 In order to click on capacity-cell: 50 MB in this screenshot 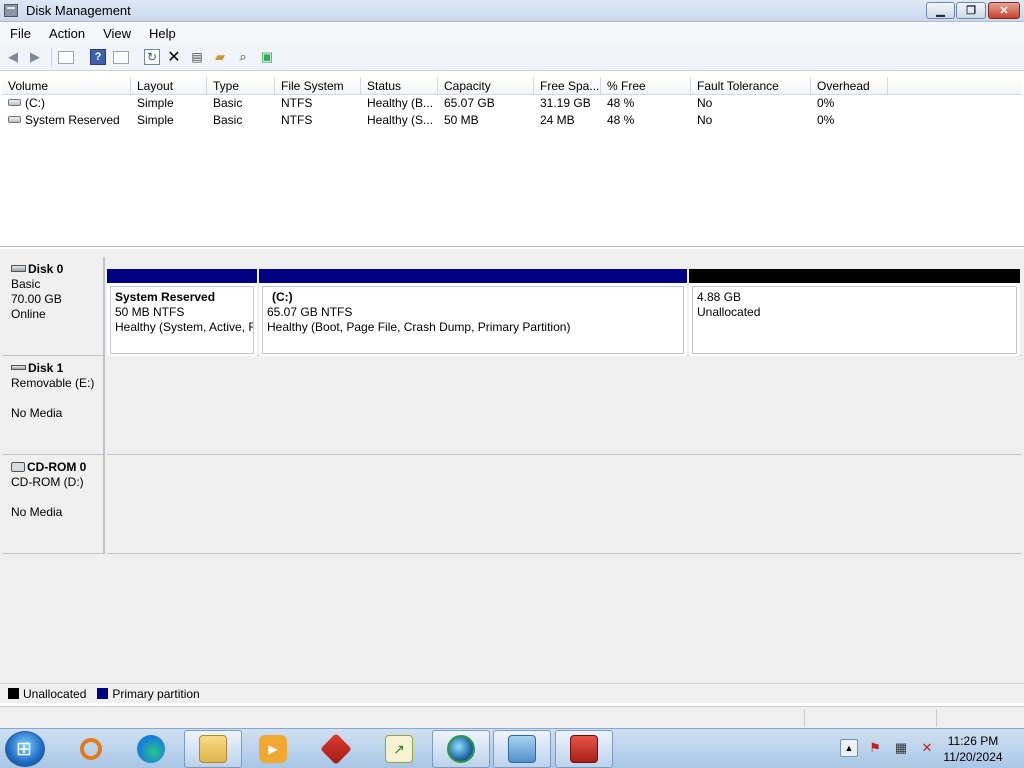, I will do `click(461, 120)`.